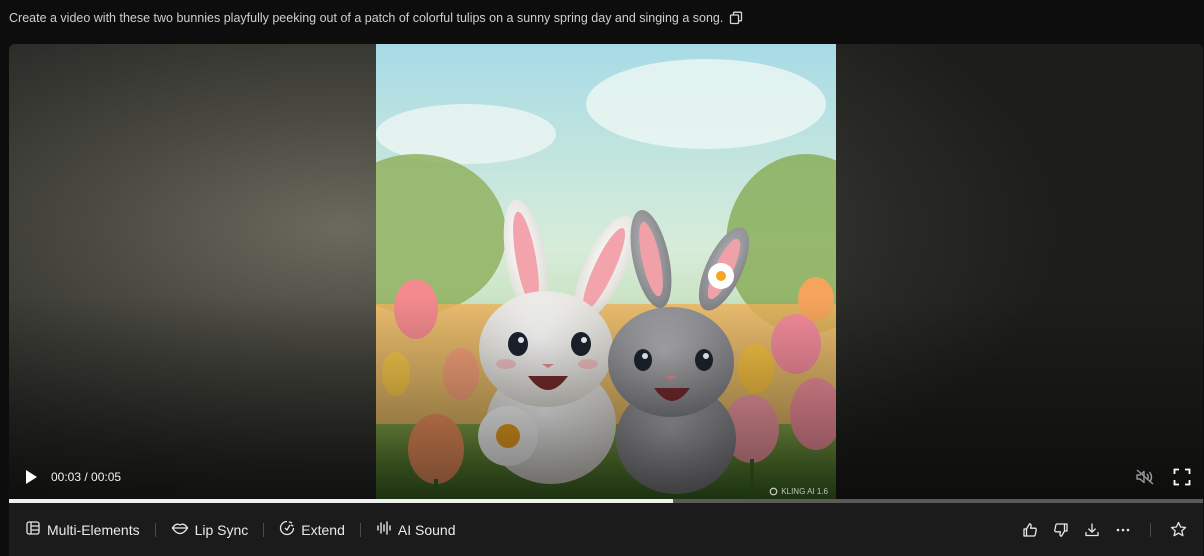 The height and width of the screenshot is (556, 1204). I want to click on lip-sync-button: Lip Sync, so click(210, 529).